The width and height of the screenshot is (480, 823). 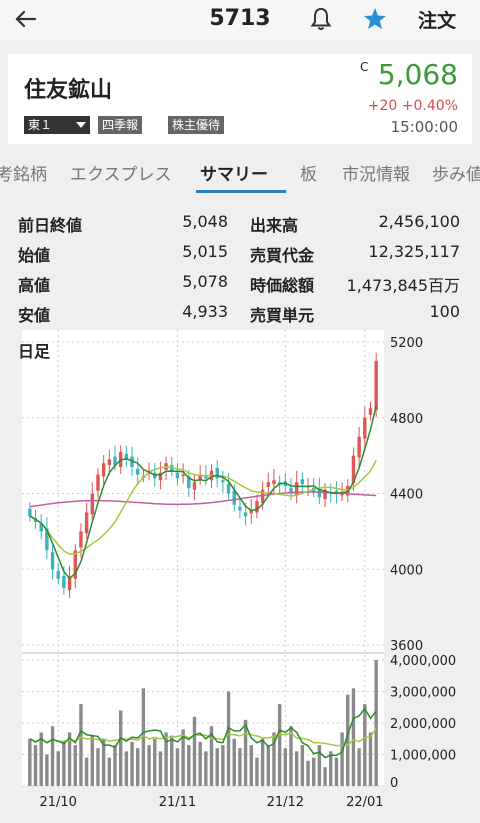 What do you see at coordinates (412, 106) in the screenshot?
I see `price-change: +20 +0.40%` at bounding box center [412, 106].